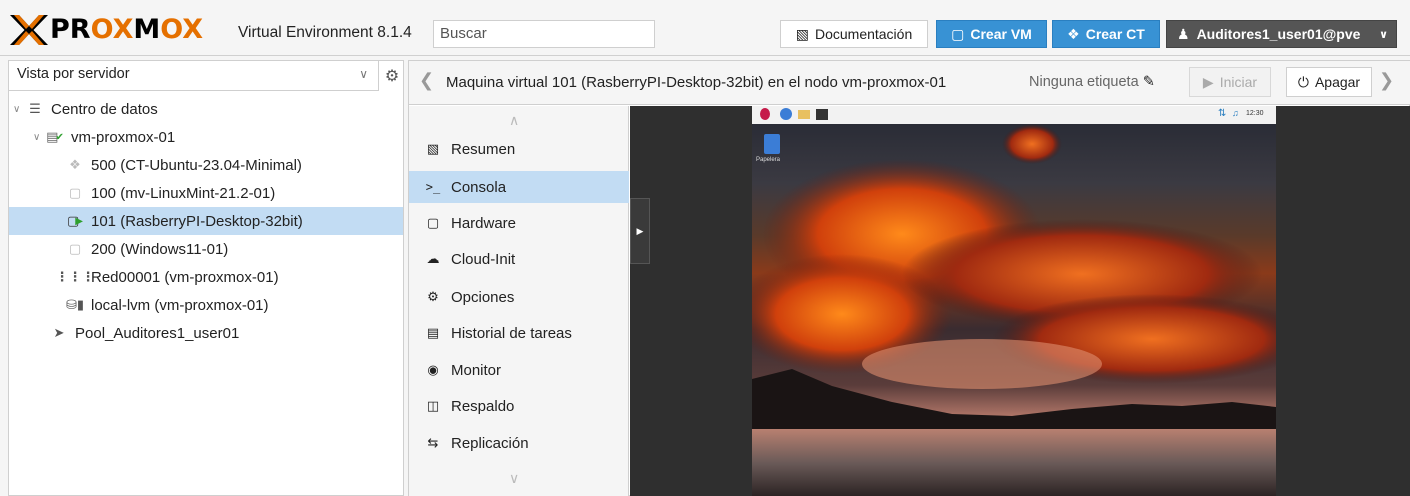 This screenshot has height=496, width=1410. I want to click on menu-item-replication: ⇆ Replicación, so click(519, 443).